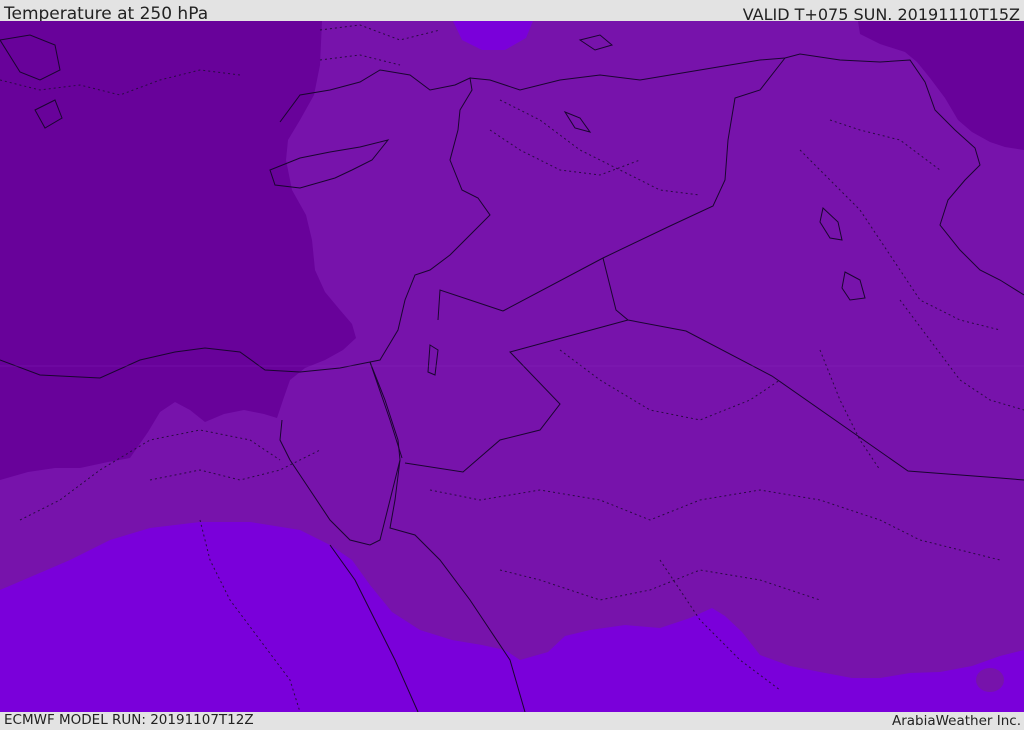 This screenshot has height=730, width=1024. What do you see at coordinates (129, 720) in the screenshot?
I see `model-run-label: ECMWF MODEL RUN: 20191107T12Z` at bounding box center [129, 720].